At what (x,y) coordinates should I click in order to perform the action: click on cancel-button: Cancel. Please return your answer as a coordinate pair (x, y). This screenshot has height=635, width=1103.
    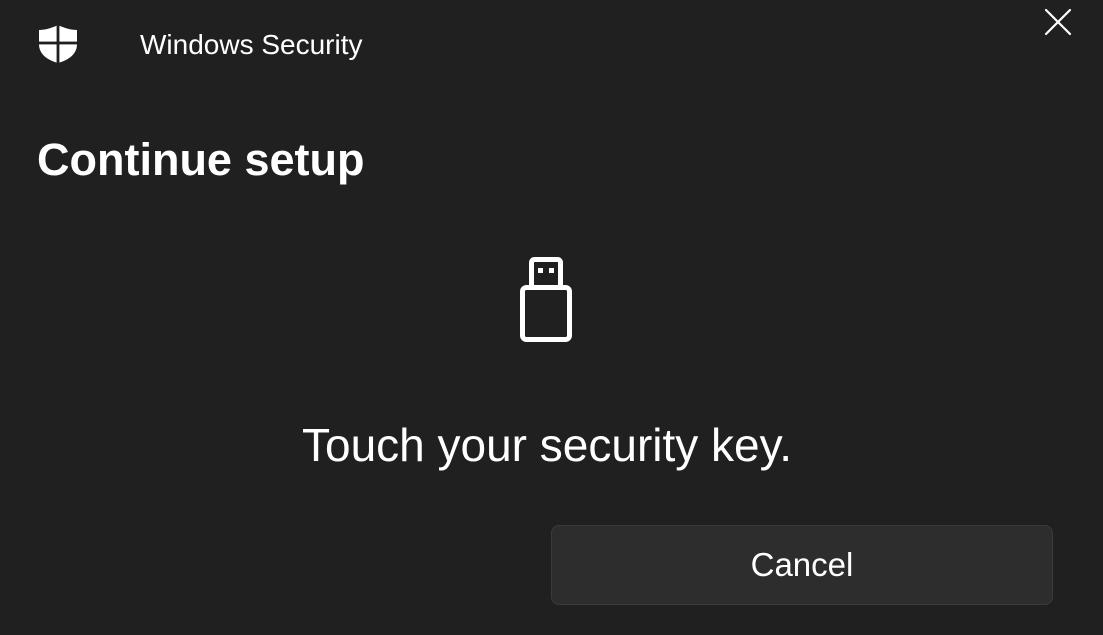
    Looking at the image, I should click on (802, 565).